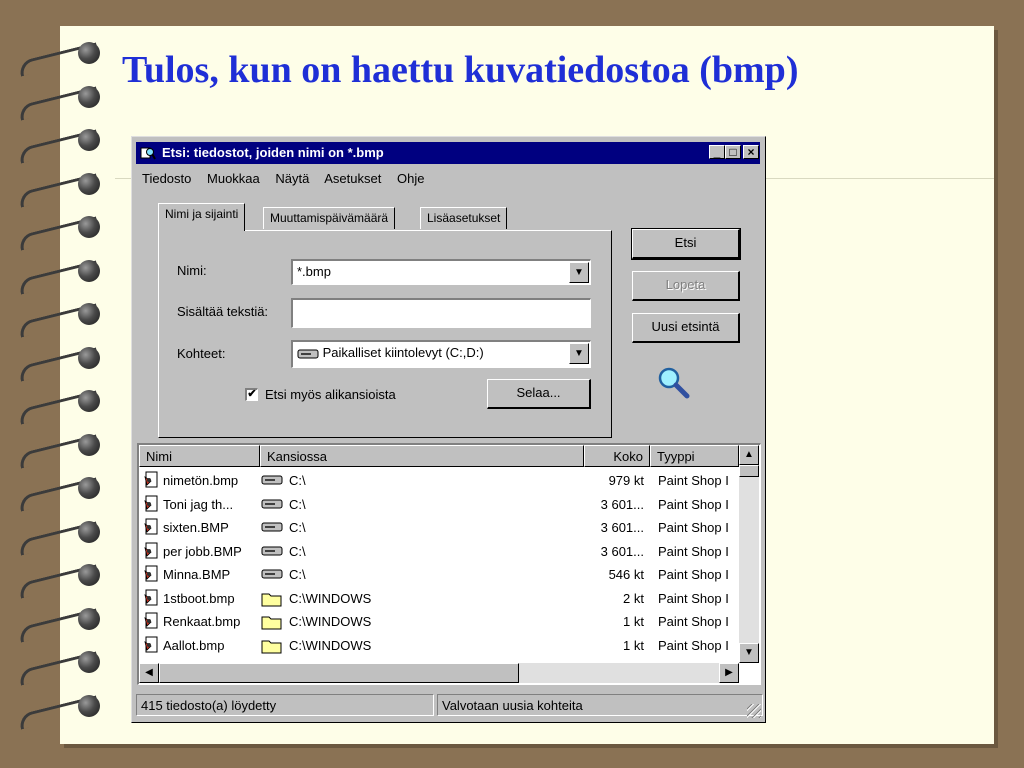 The width and height of the screenshot is (1024, 768). I want to click on search-app-icon, so click(148, 153).